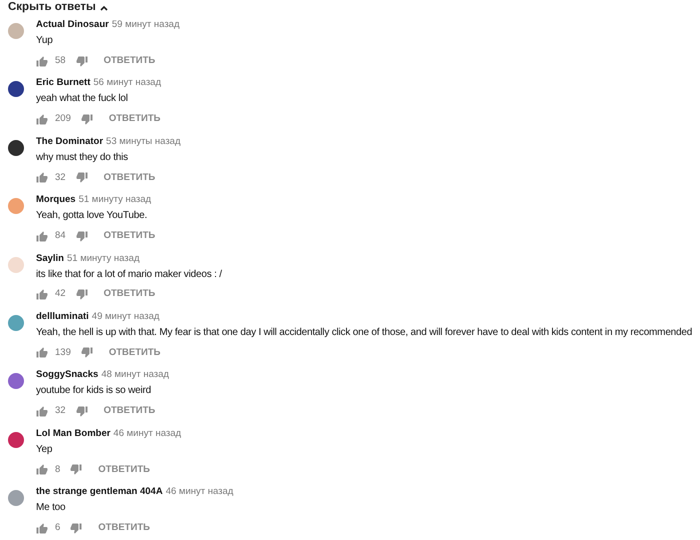 The height and width of the screenshot is (540, 700). Describe the element at coordinates (45, 41) in the screenshot. I see `comment-text: Yup` at that location.